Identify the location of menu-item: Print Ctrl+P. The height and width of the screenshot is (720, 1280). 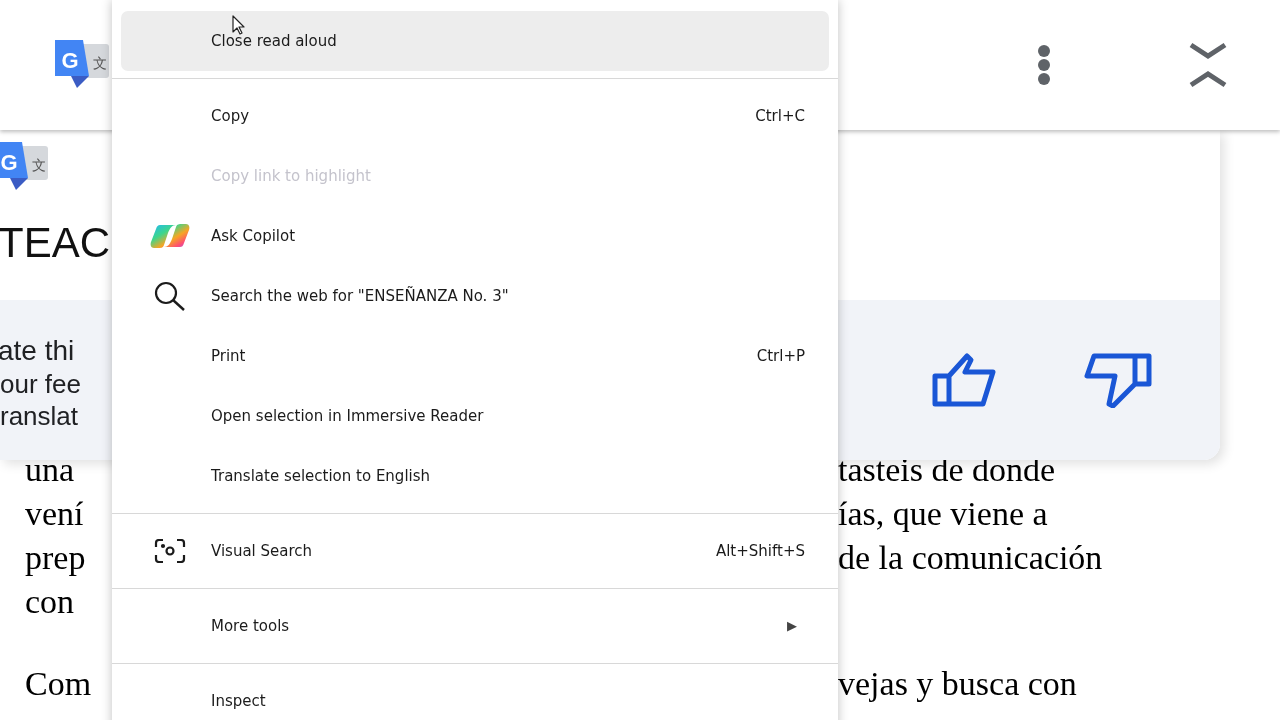
(475, 356).